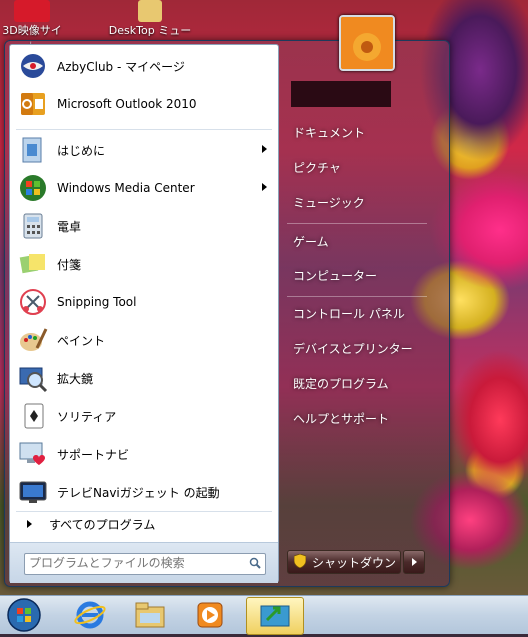 The height and width of the screenshot is (637, 528). I want to click on right-item-music: ミュージック, so click(364, 202).